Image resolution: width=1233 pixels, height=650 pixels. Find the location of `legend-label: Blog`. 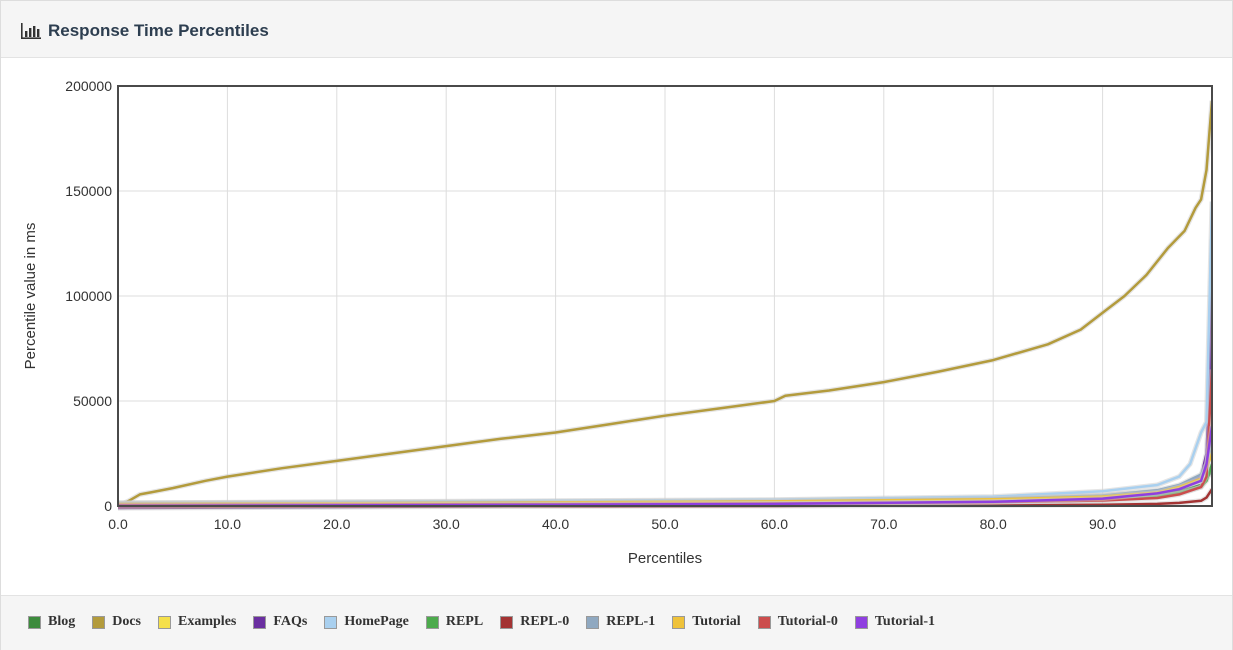

legend-label: Blog is located at coordinates (62, 621).